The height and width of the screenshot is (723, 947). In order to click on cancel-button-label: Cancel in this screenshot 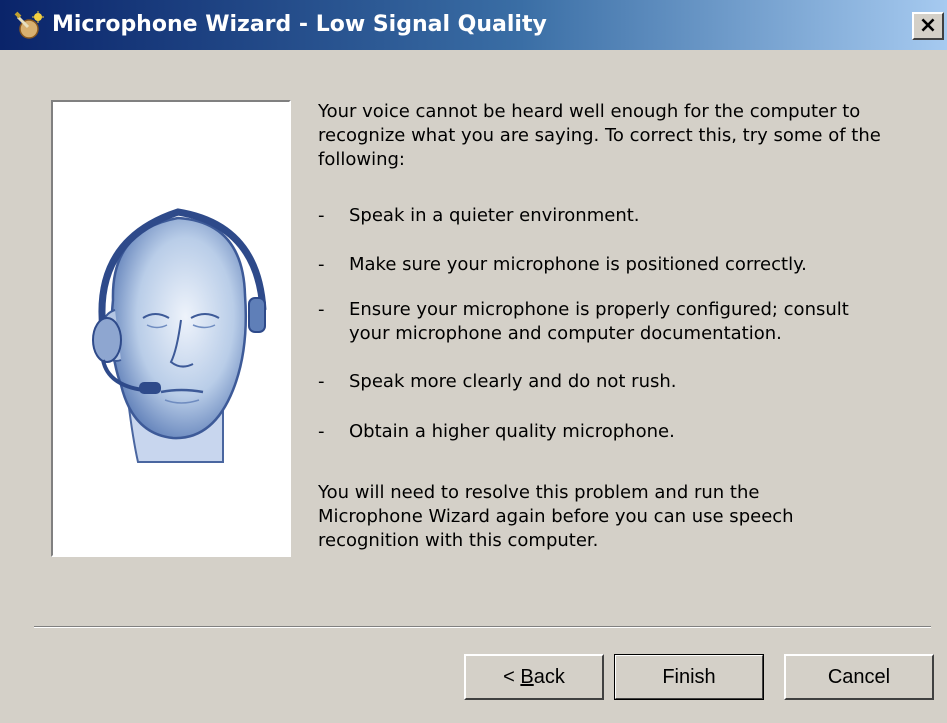, I will do `click(859, 676)`.